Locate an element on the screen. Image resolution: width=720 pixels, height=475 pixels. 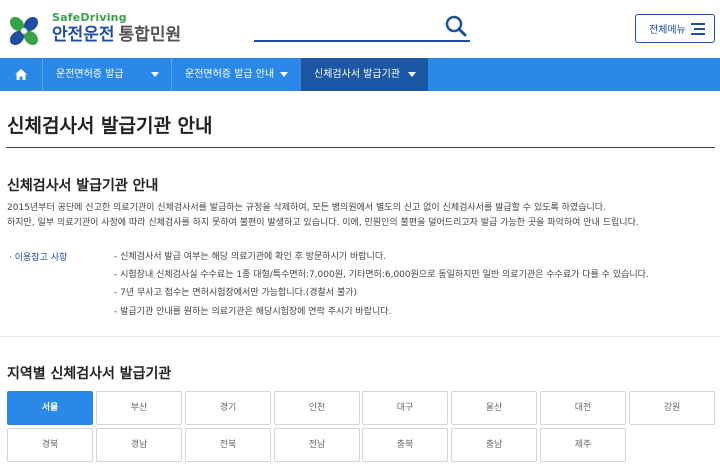
logo-english-text: SafeDriving is located at coordinates (89, 17).